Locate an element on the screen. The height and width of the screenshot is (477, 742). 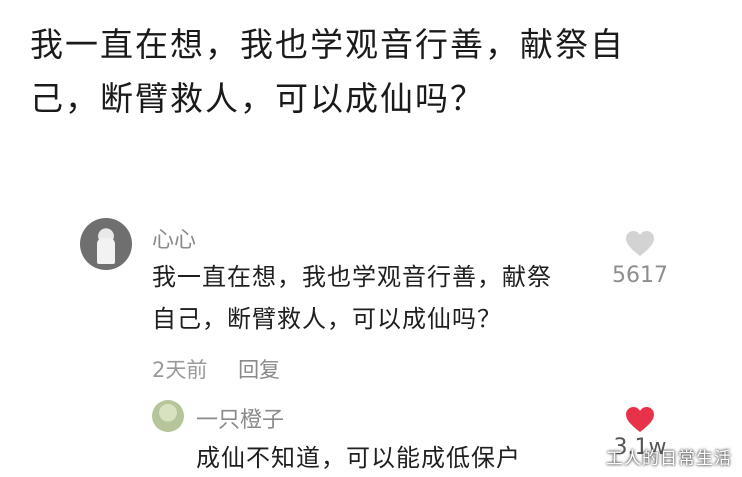
headline-line-2: 己，断臂救人，可以成仙吗？ is located at coordinates (257, 98).